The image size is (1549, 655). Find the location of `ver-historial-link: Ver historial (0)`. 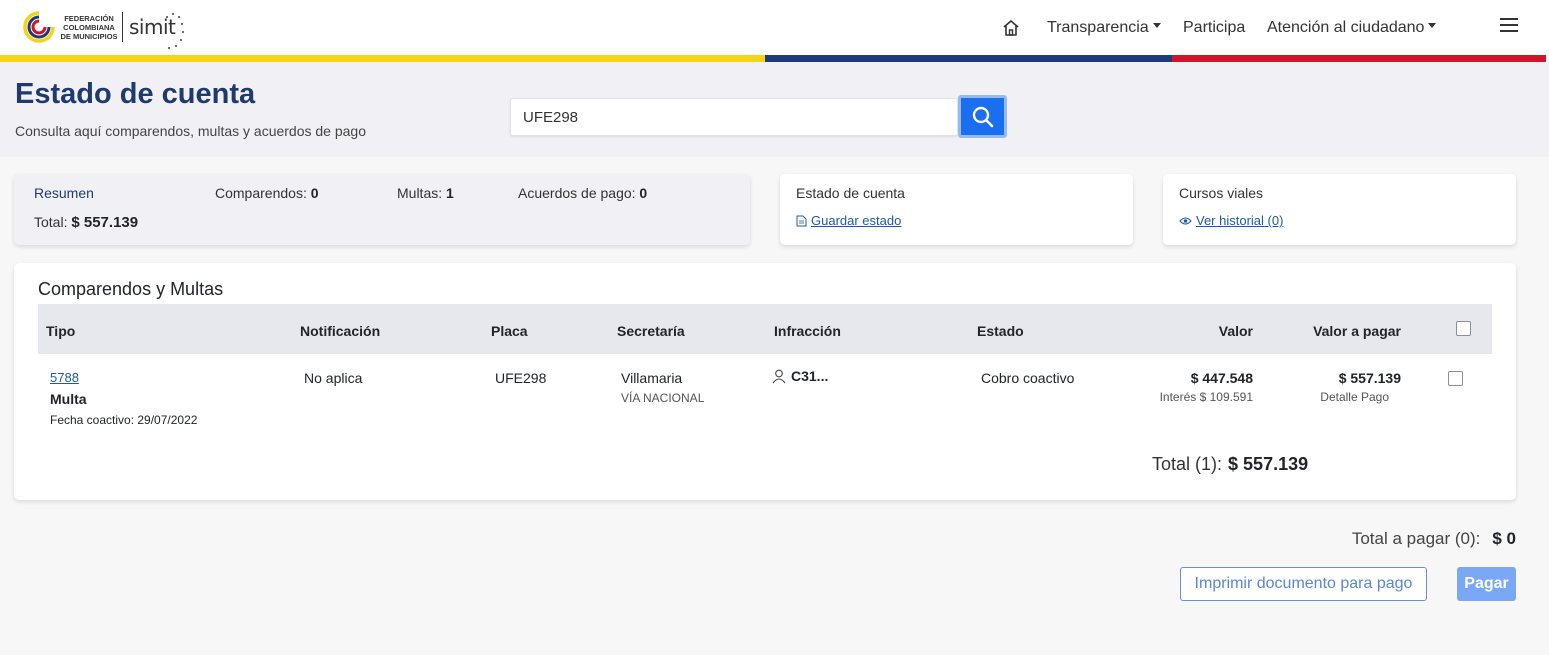

ver-historial-link: Ver historial (0) is located at coordinates (1231, 220).